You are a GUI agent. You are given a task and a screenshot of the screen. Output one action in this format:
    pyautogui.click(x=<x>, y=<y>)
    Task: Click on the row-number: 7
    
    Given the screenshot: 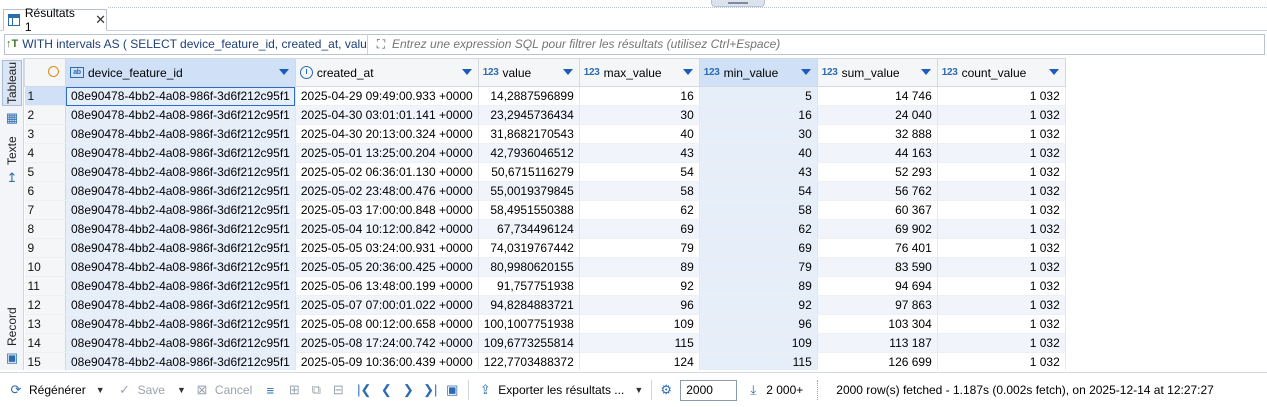 What is the action you would take?
    pyautogui.click(x=45, y=210)
    